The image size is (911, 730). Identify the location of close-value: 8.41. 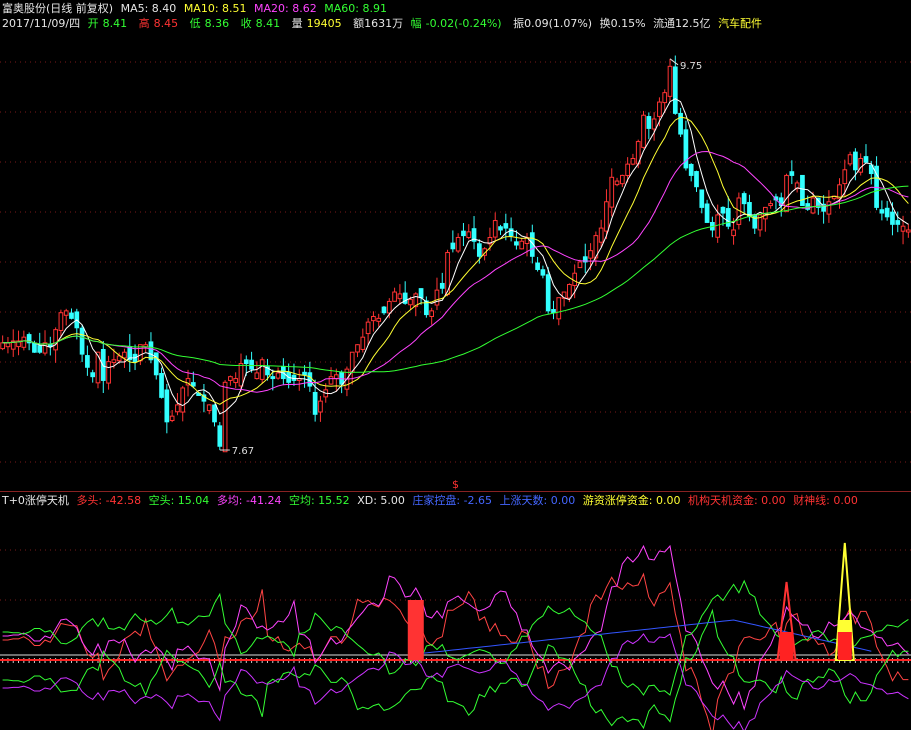
(268, 23).